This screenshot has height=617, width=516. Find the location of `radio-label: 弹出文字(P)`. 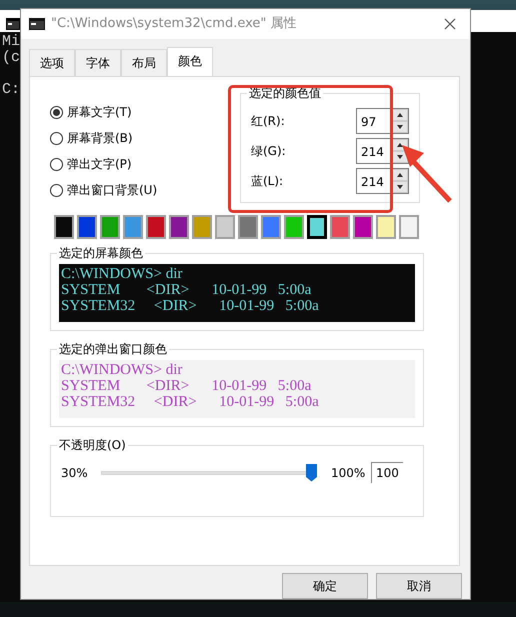

radio-label: 弹出文字(P) is located at coordinates (99, 164).